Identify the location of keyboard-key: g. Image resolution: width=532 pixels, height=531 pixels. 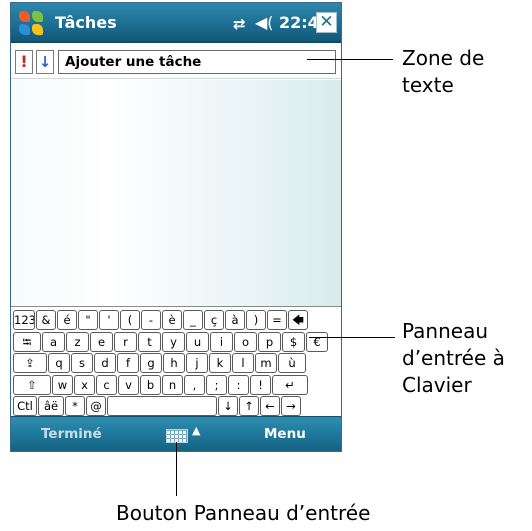
(151, 363).